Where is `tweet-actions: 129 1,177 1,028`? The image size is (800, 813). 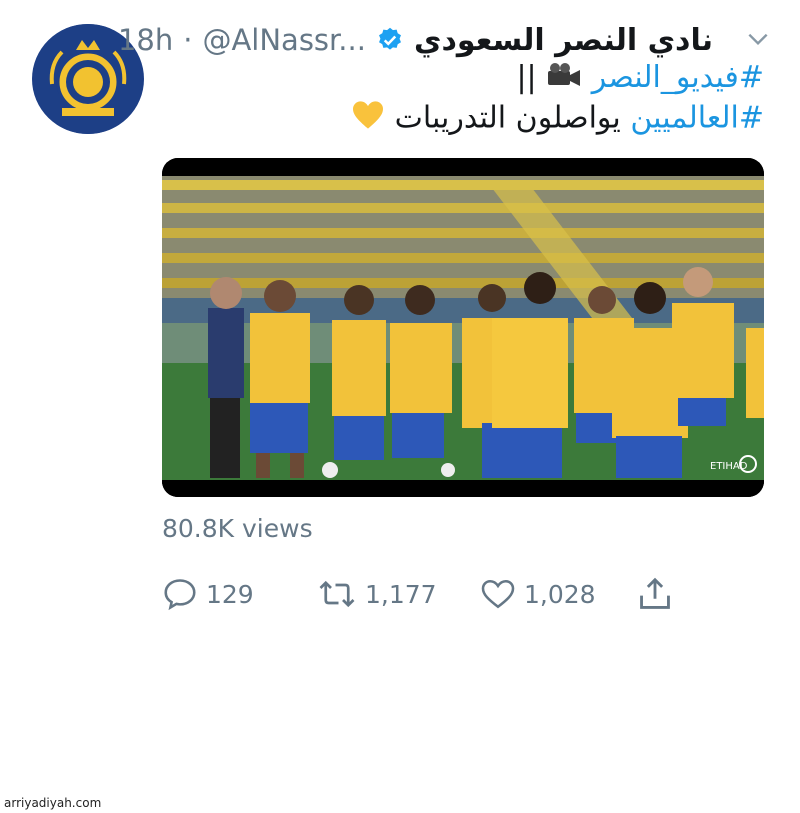
tweet-actions: 129 1,177 1,028 is located at coordinates (422, 594).